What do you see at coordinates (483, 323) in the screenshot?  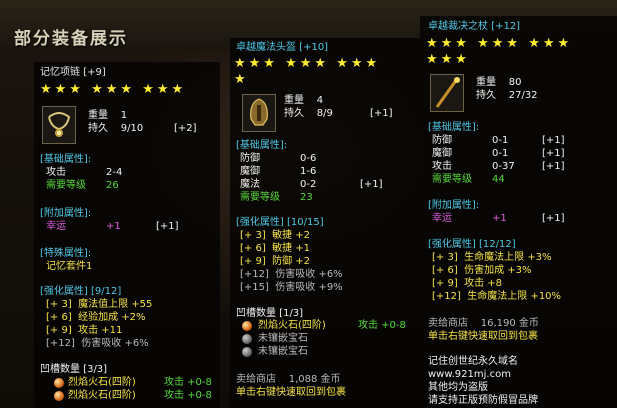 I see `sell-price: 卖给商店 16,190 金币` at bounding box center [483, 323].